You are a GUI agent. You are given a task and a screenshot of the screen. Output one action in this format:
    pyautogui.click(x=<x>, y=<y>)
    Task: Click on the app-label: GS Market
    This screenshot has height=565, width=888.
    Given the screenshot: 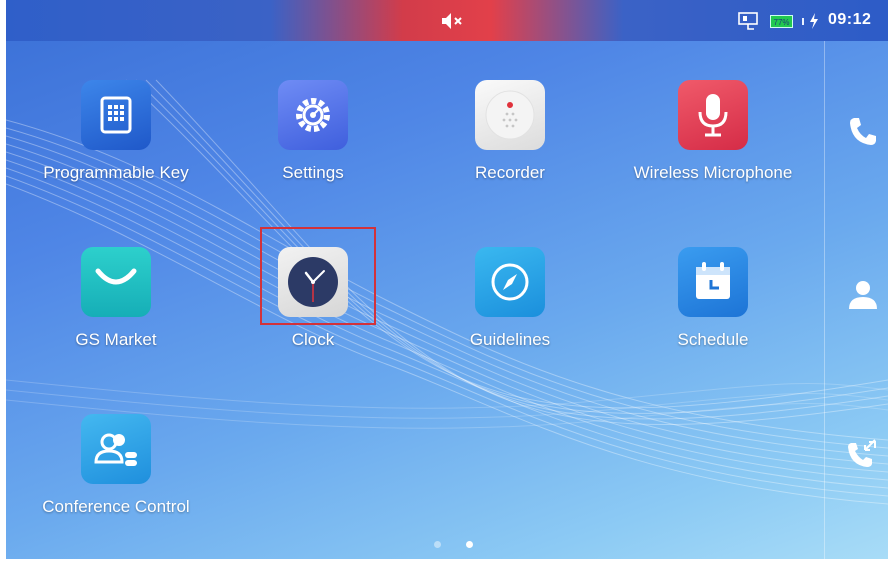 What is the action you would take?
    pyautogui.click(x=116, y=339)
    